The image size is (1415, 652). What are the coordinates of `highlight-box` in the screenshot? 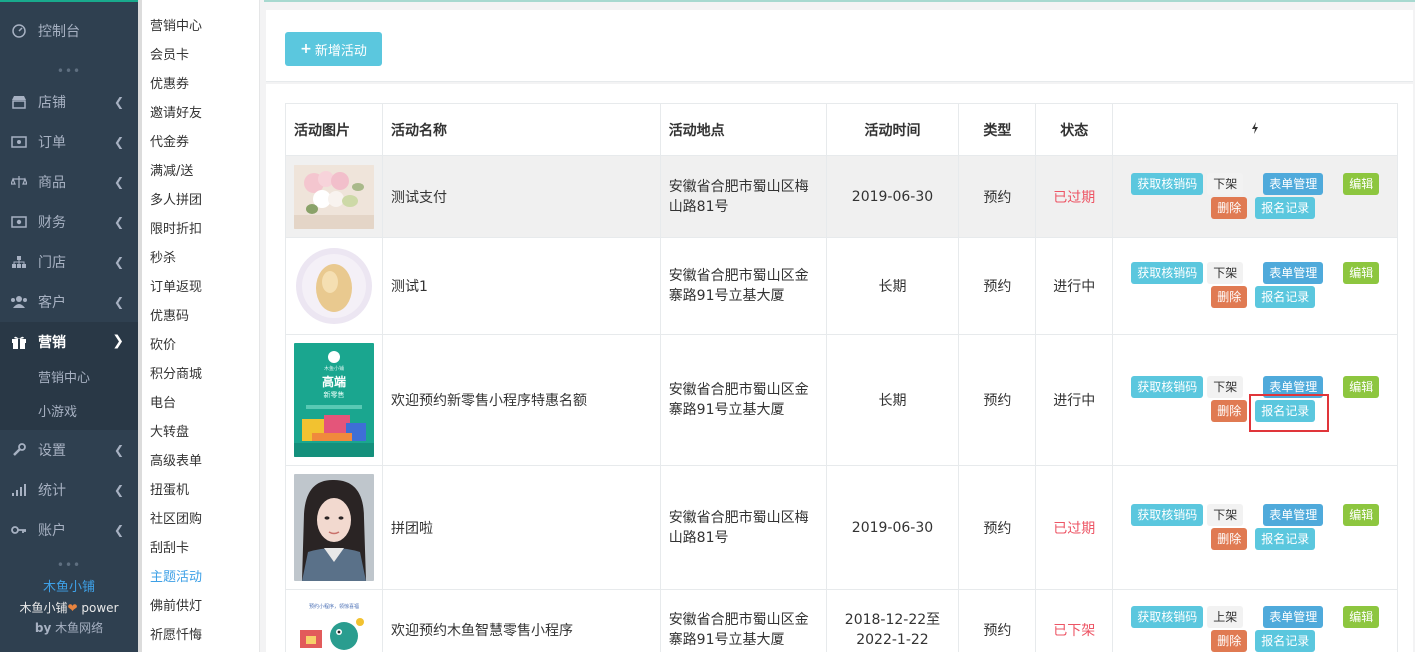 It's located at (1289, 413).